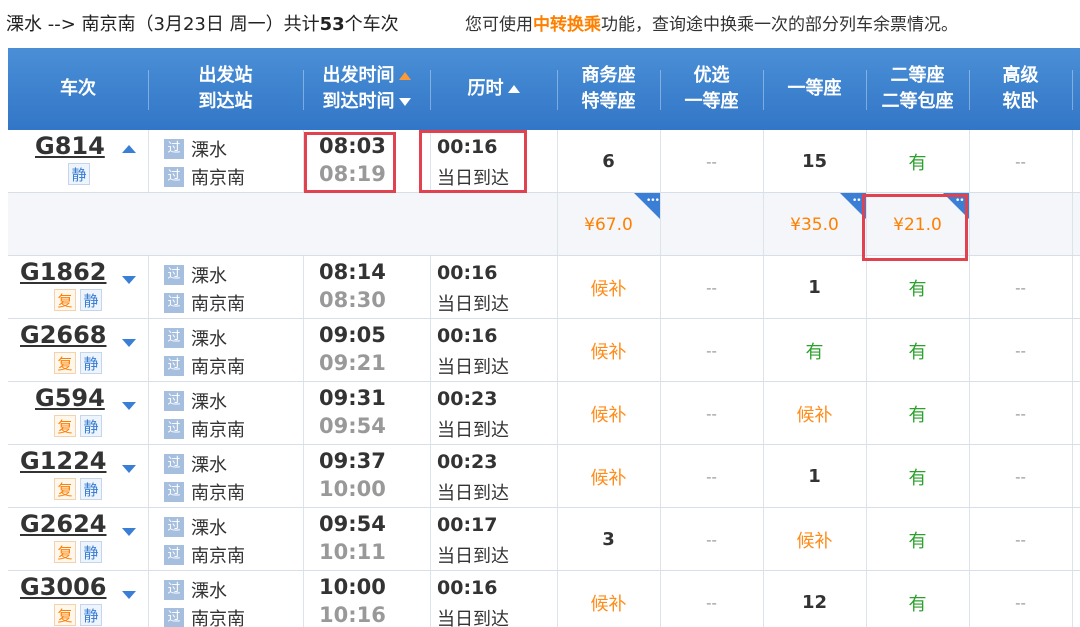  I want to click on sort-duration-icon, so click(513, 89).